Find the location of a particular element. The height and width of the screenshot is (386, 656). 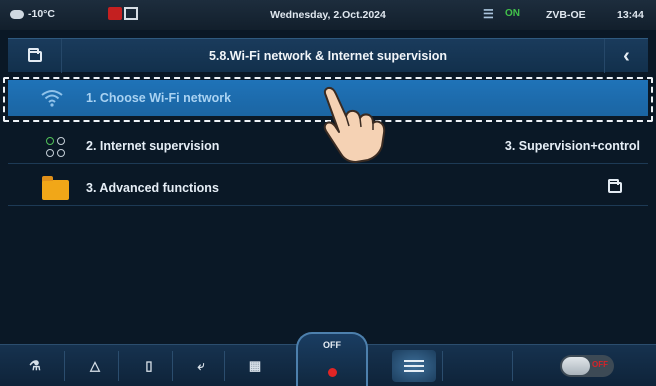

radiator-button: ▦ is located at coordinates (255, 365).